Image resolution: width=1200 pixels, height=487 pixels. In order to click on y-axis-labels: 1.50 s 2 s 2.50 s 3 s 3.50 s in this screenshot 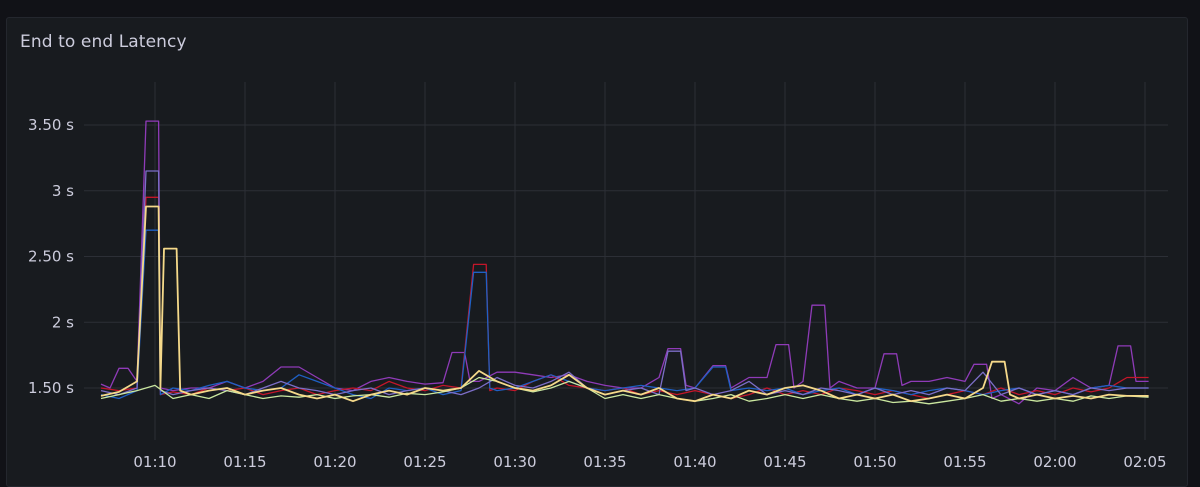, I will do `click(51, 256)`.